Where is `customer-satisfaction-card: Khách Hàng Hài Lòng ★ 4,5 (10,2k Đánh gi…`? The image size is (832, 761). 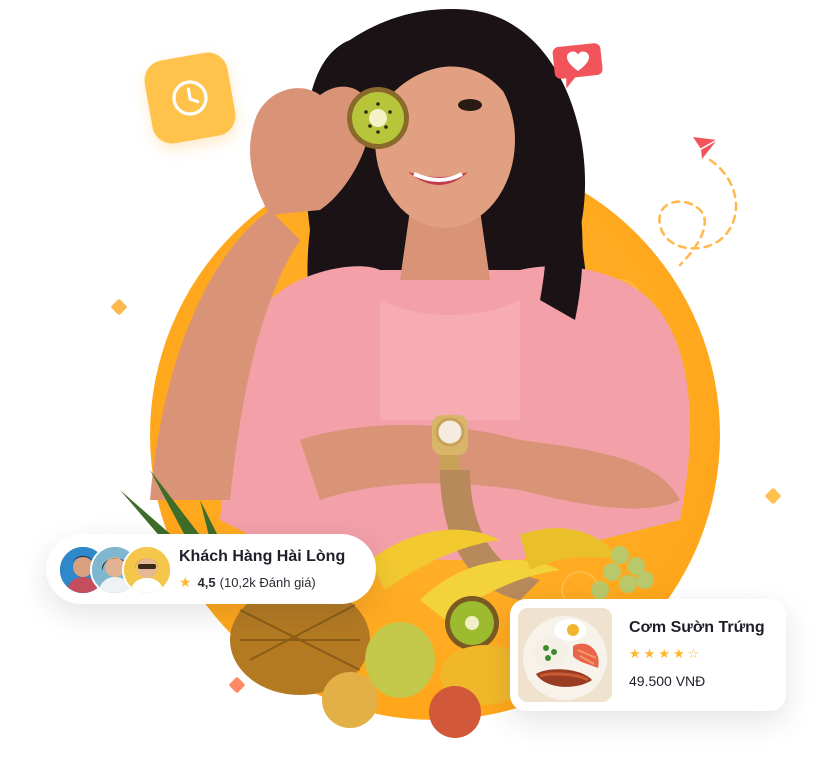
customer-satisfaction-card: Khách Hàng Hài Lòng ★ 4,5 (10,2k Đánh gi… is located at coordinates (211, 569).